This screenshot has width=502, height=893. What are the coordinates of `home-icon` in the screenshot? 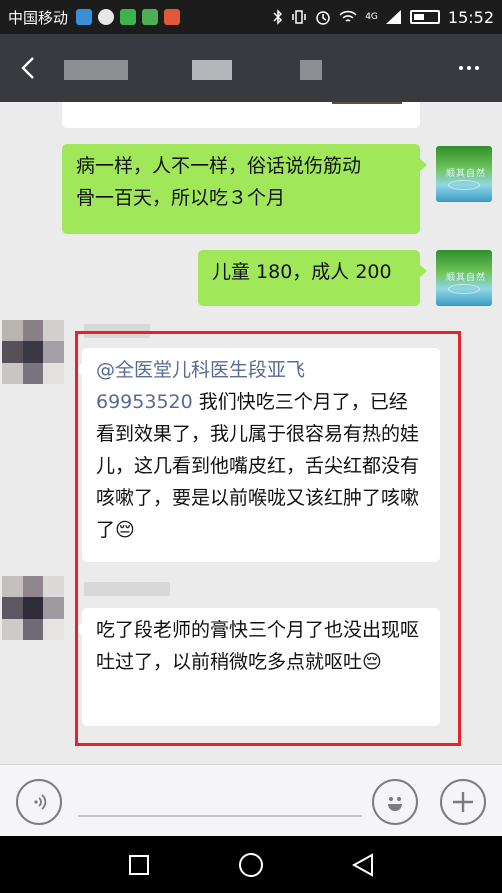 It's located at (251, 865).